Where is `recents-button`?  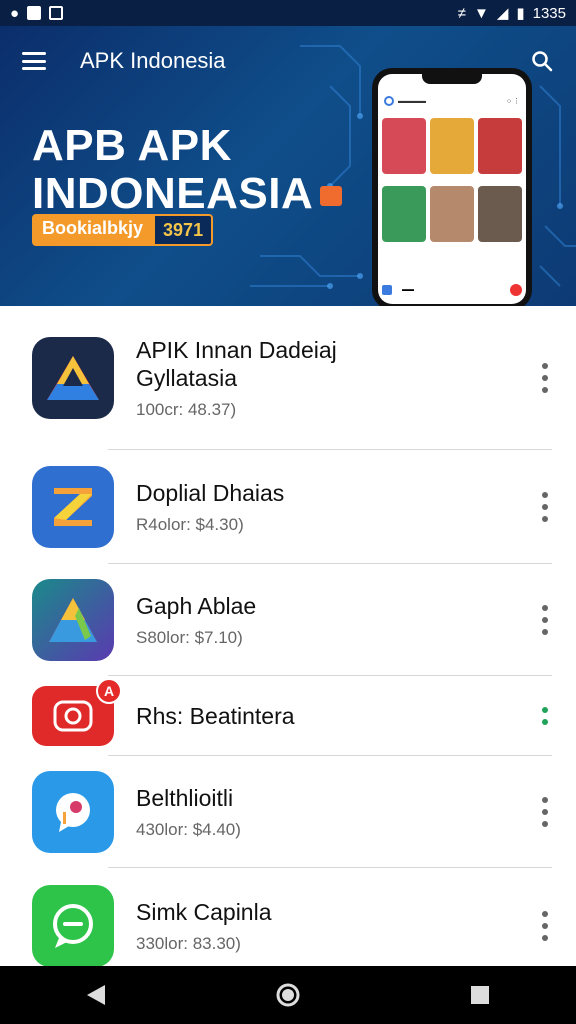
recents-button is located at coordinates (480, 995).